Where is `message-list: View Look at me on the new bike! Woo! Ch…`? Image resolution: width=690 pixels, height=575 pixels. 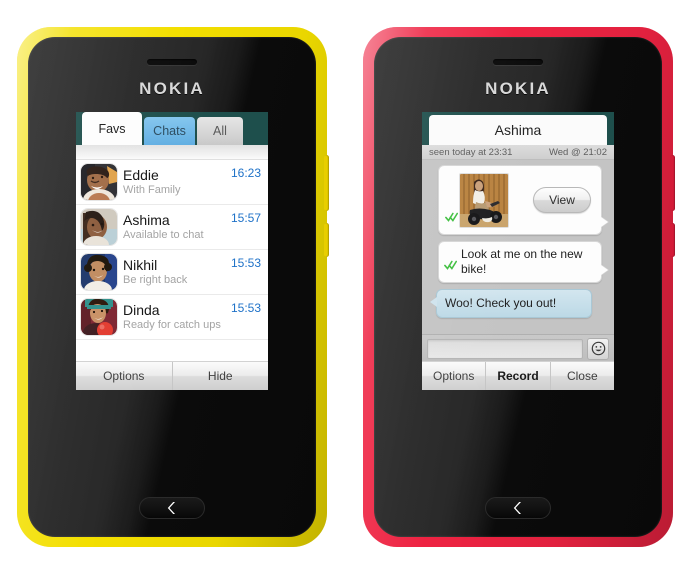 message-list: View Look at me on the new bike! Woo! Ch… is located at coordinates (518, 261).